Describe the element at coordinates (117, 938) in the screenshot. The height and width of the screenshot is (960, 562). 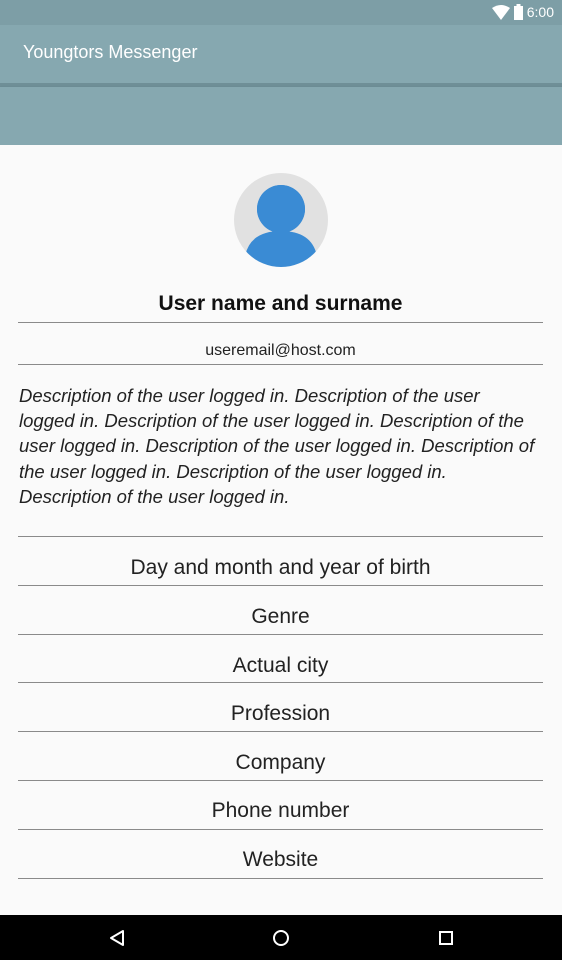
I see `back-icon` at that location.